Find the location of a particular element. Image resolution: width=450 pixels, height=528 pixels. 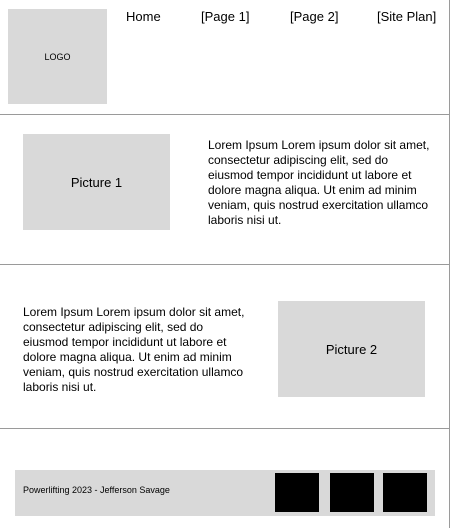

picture-2-label: Picture 2 is located at coordinates (351, 349).